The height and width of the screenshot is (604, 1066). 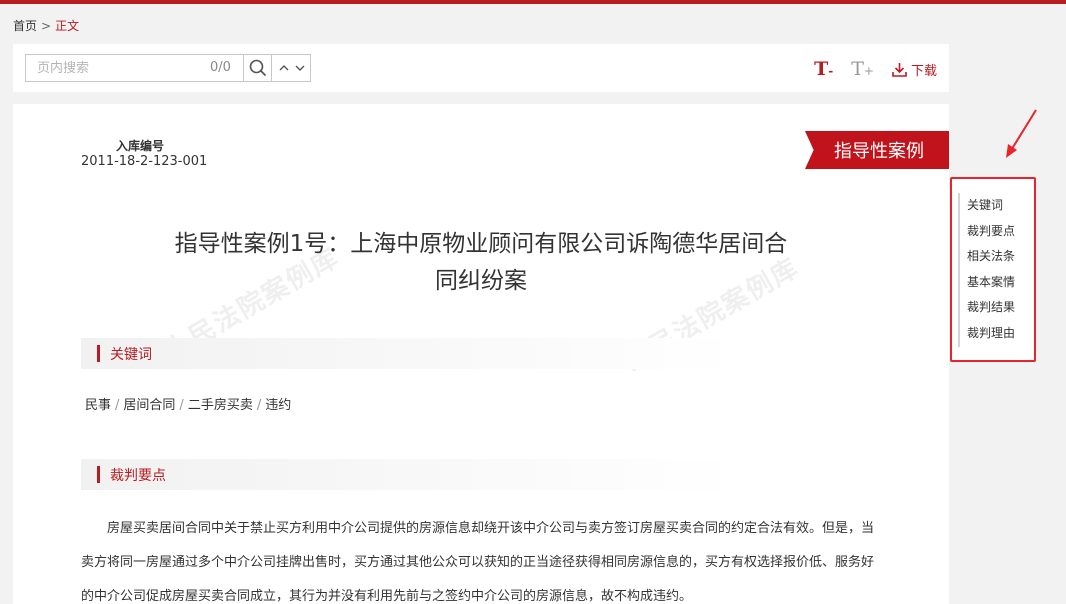 What do you see at coordinates (25, 26) in the screenshot?
I see `breadcrumb-home: 首页` at bounding box center [25, 26].